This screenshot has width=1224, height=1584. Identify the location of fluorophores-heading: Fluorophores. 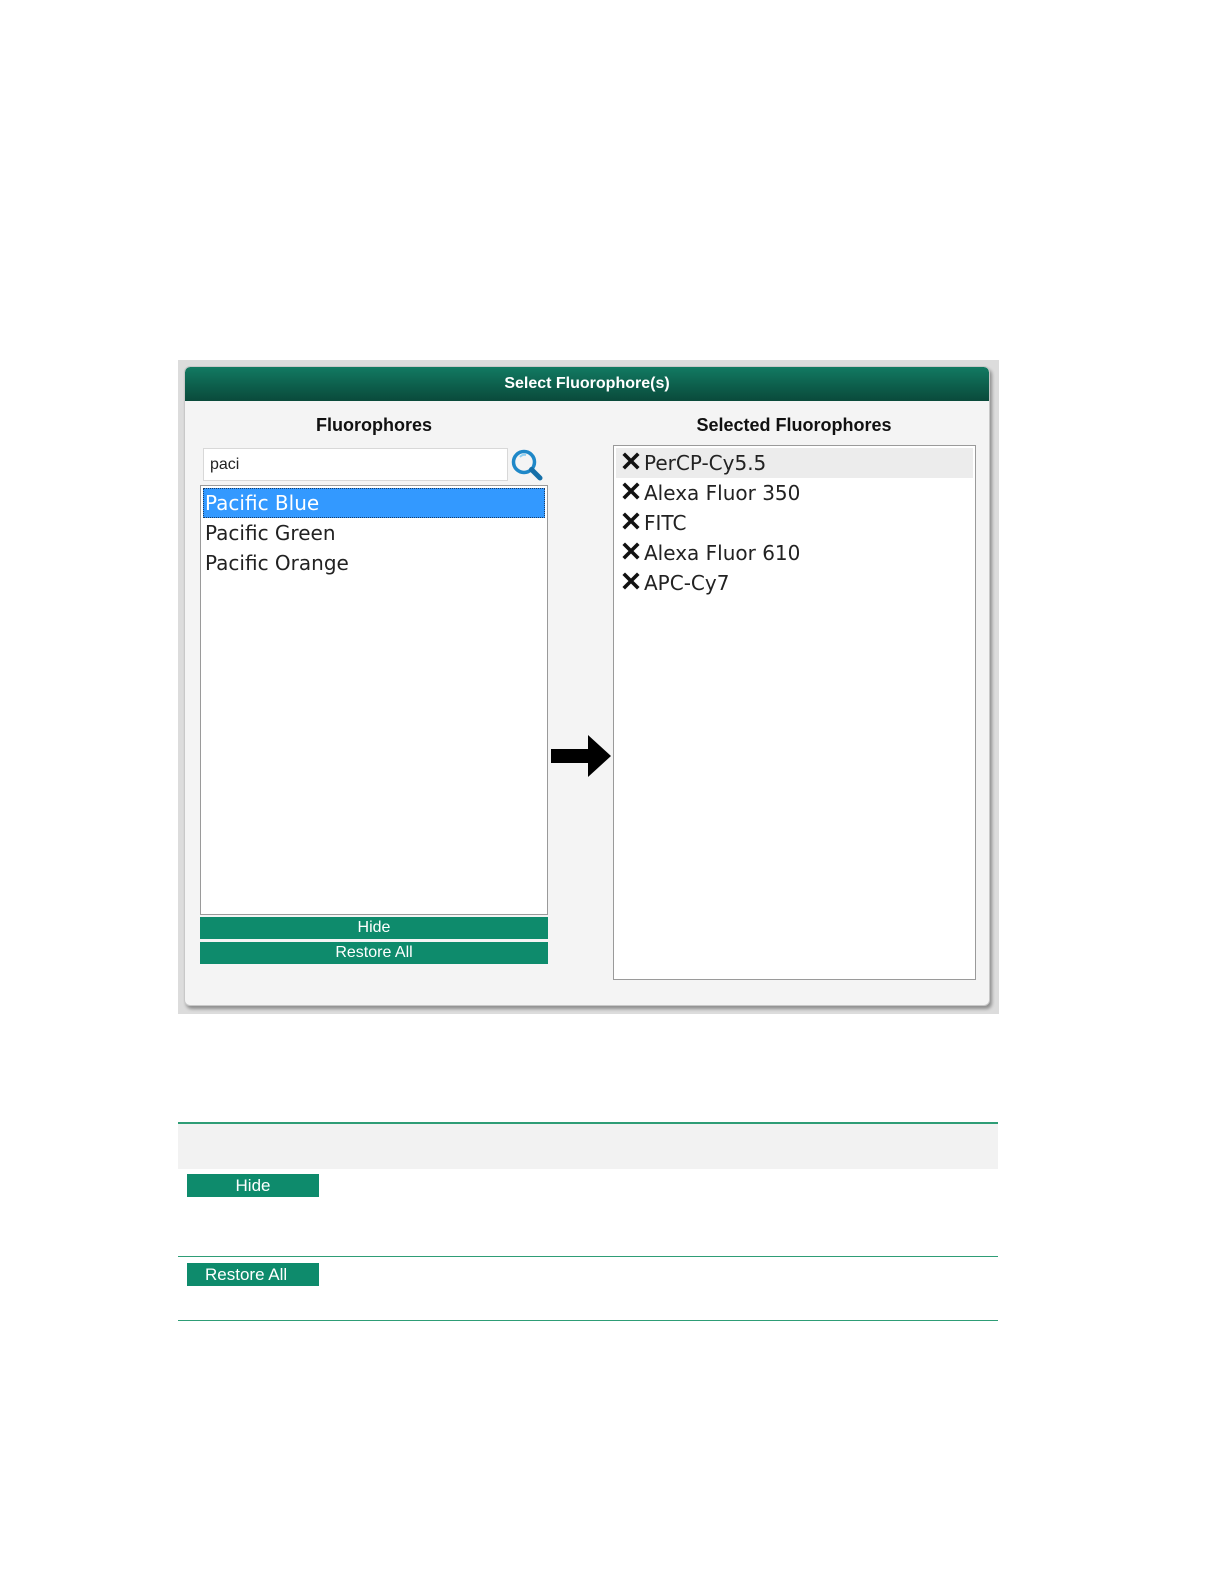
(374, 425).